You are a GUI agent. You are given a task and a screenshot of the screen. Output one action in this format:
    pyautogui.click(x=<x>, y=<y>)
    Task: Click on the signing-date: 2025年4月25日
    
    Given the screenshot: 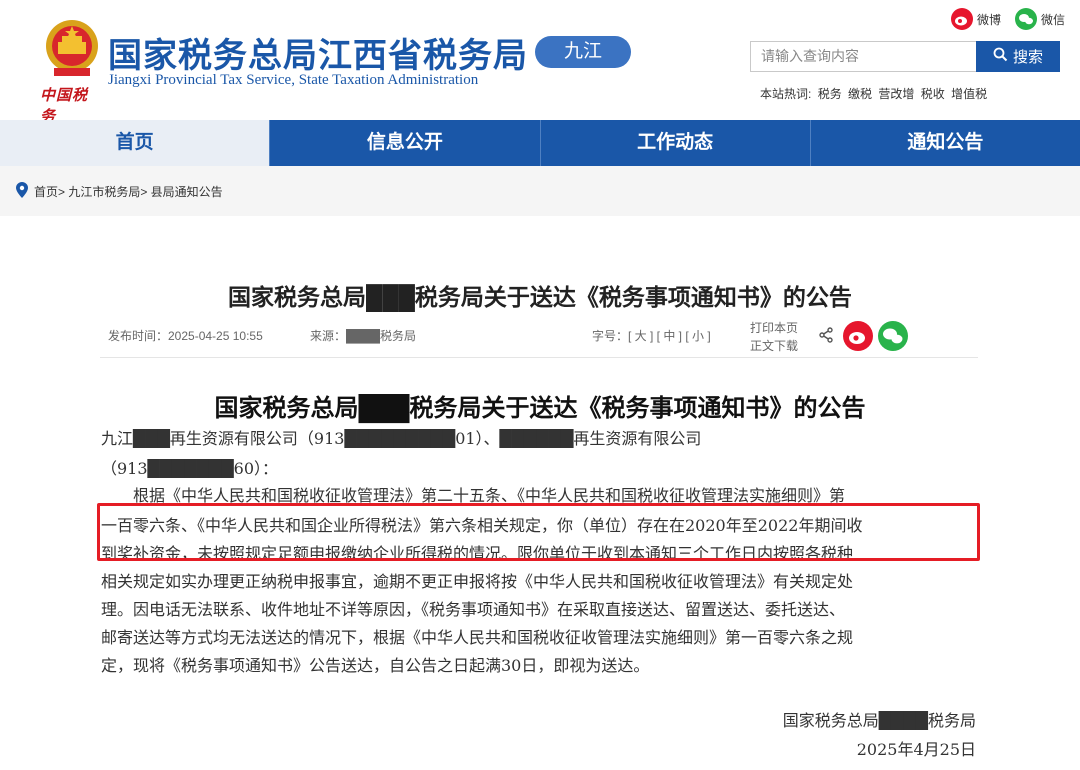 What is the action you would take?
    pyautogui.click(x=916, y=749)
    